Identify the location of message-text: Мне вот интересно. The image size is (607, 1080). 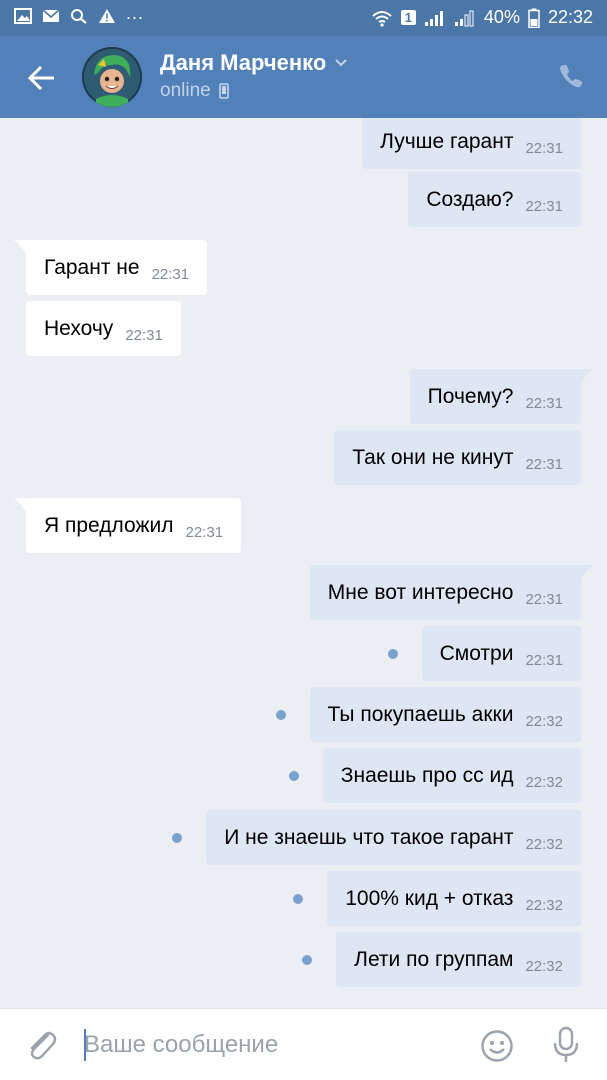
(420, 592).